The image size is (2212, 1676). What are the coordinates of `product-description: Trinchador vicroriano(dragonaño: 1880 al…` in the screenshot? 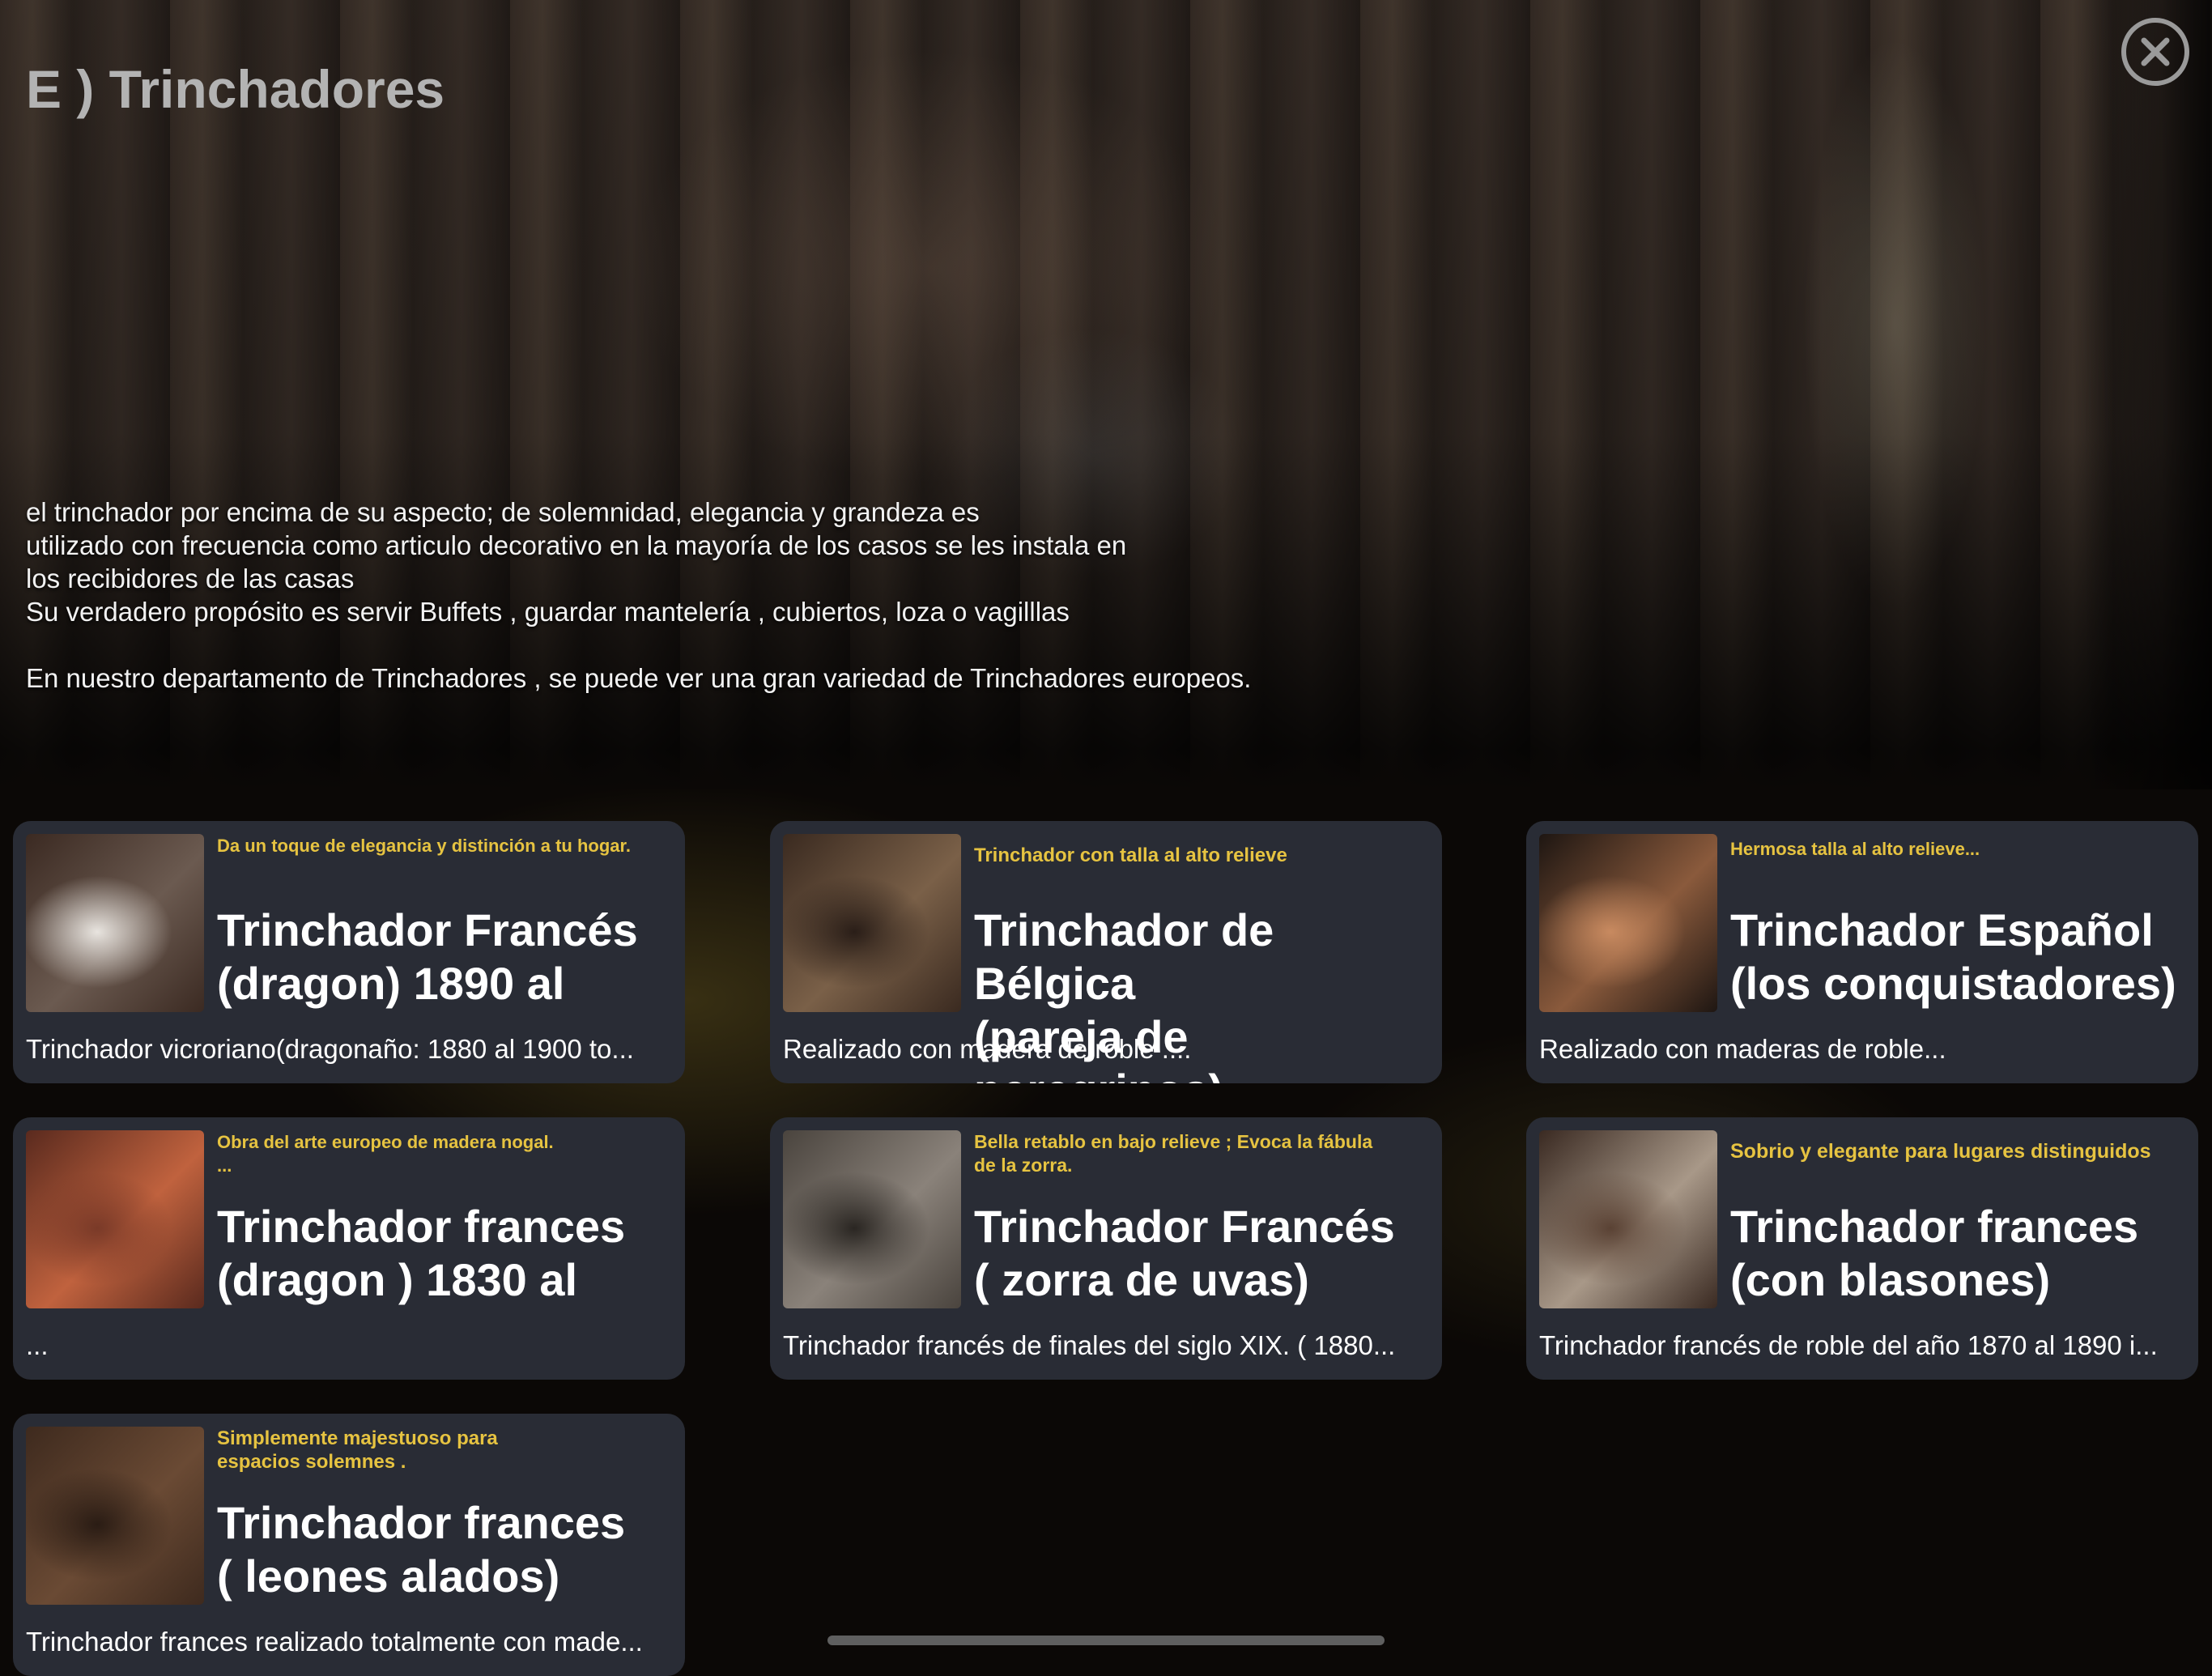 It's located at (330, 1049).